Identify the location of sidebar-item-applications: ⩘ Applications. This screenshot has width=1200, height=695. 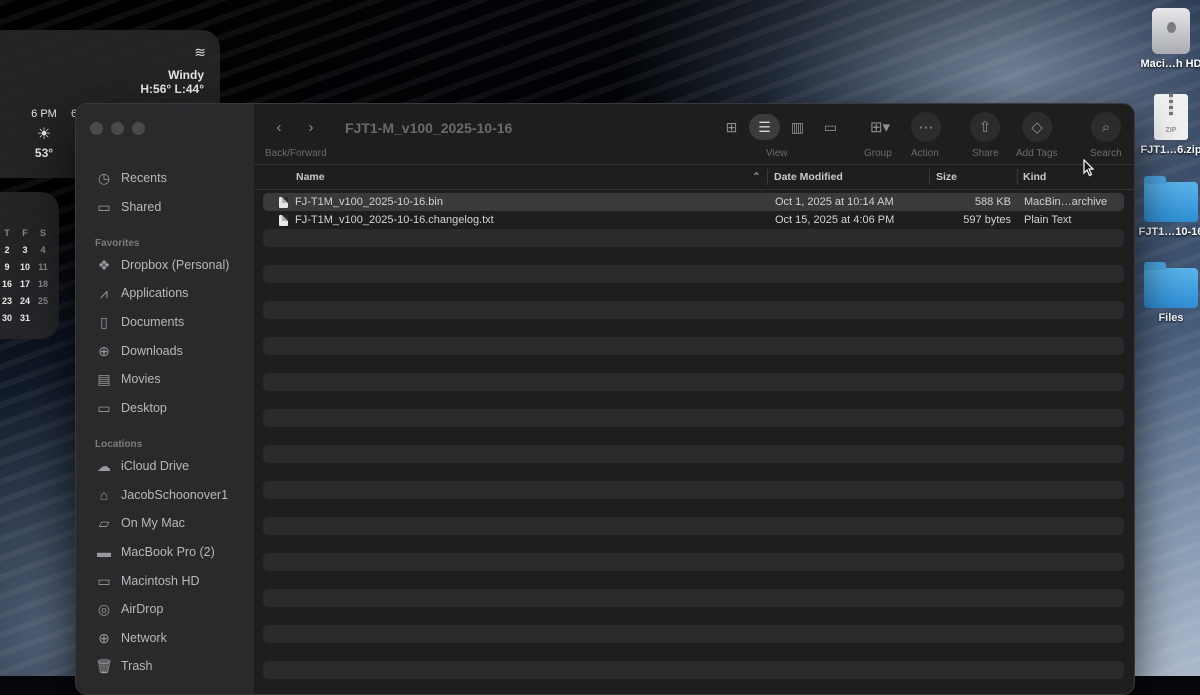
(141, 293).